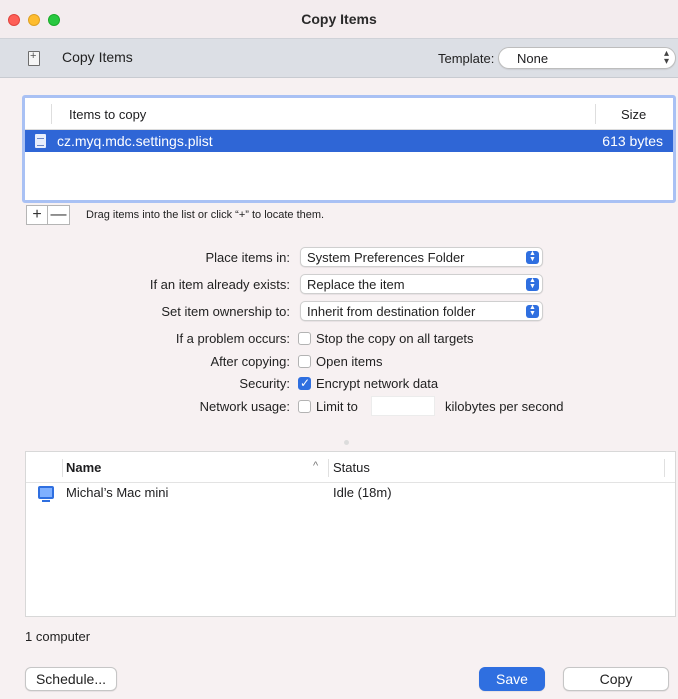 The image size is (678, 699). Describe the element at coordinates (40, 141) in the screenshot. I see `plist-file-icon` at that location.